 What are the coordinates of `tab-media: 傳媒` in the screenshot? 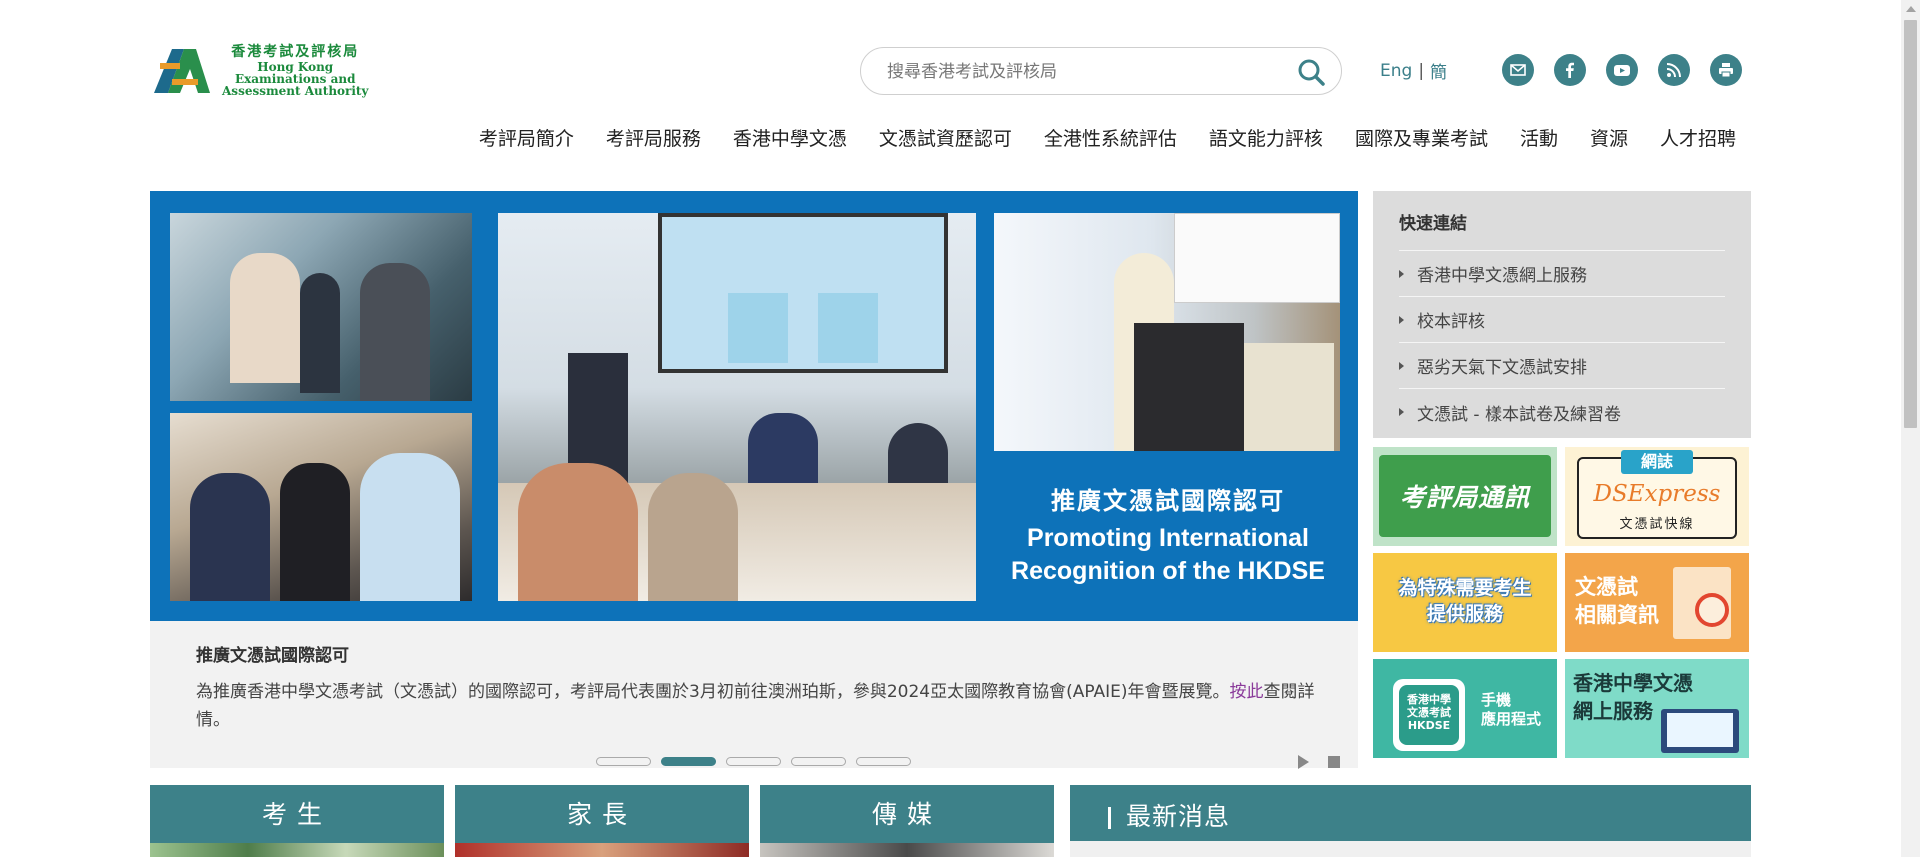 It's located at (907, 821).